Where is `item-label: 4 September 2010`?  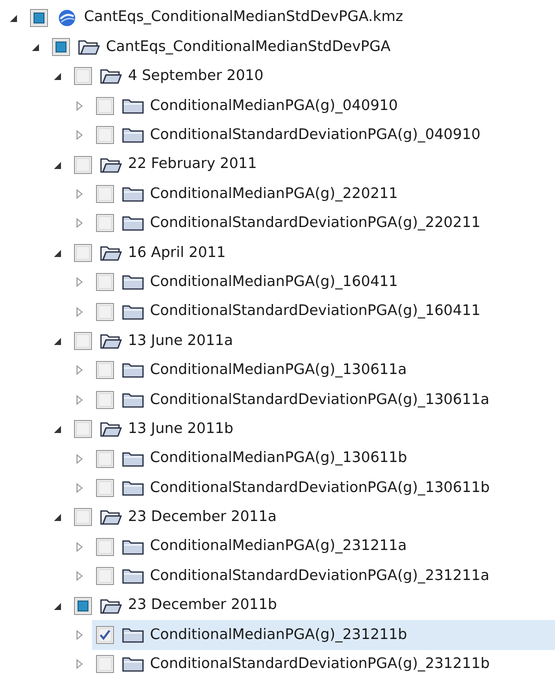 item-label: 4 September 2010 is located at coordinates (196, 76).